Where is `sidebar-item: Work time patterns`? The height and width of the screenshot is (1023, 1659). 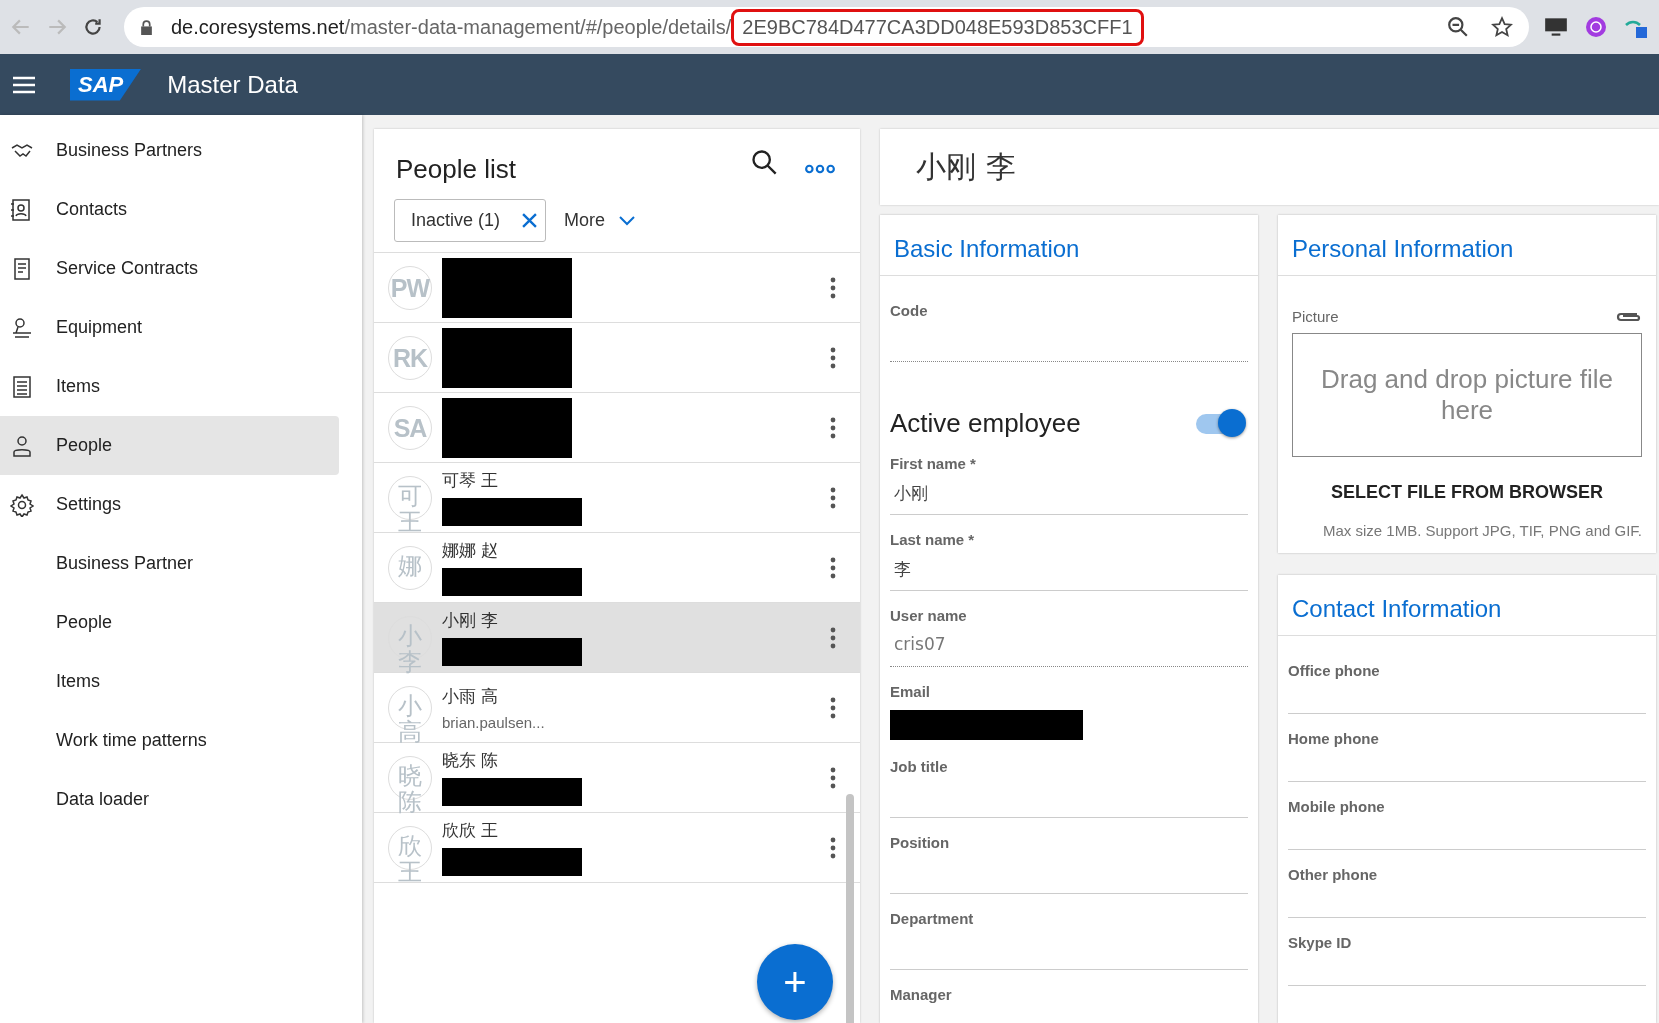 sidebar-item: Work time patterns is located at coordinates (169, 740).